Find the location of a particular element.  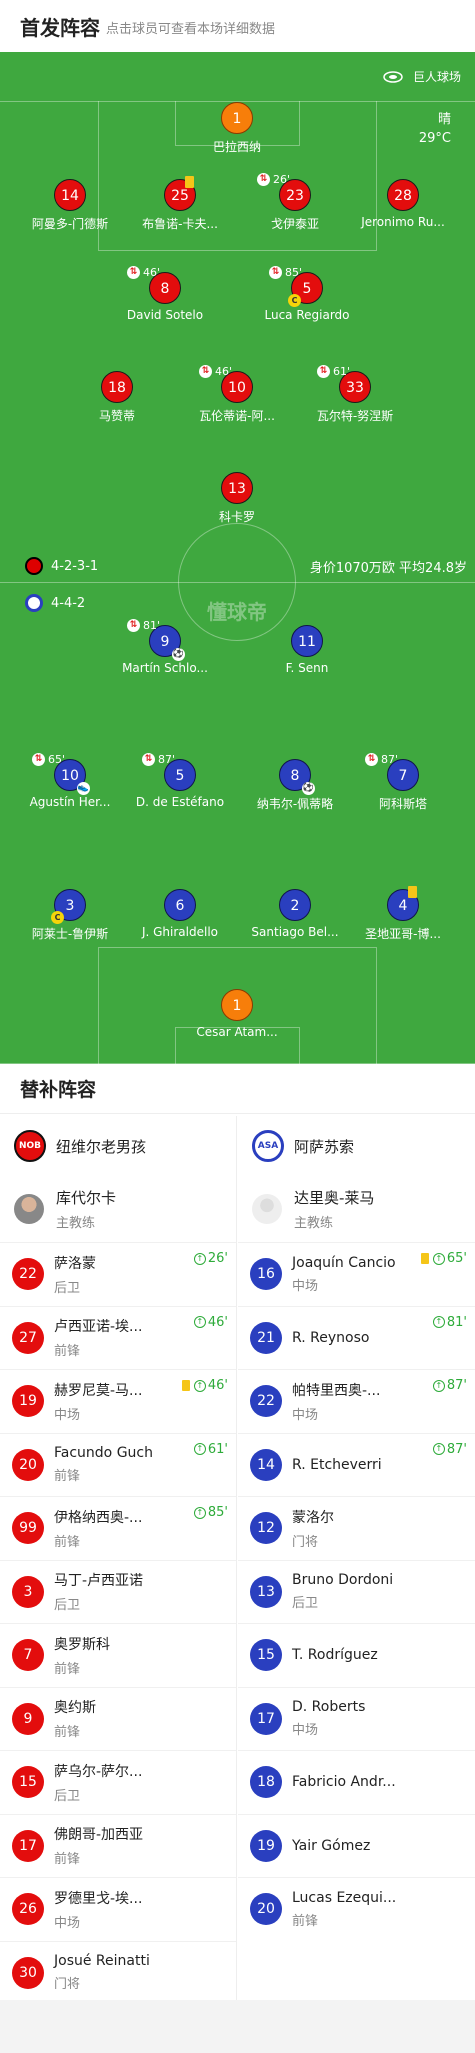

player-number: 2 is located at coordinates (295, 905).